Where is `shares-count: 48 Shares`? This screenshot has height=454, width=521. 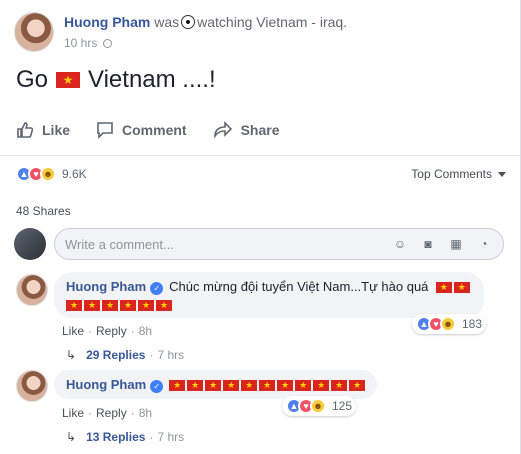
shares-count: 48 Shares is located at coordinates (43, 211).